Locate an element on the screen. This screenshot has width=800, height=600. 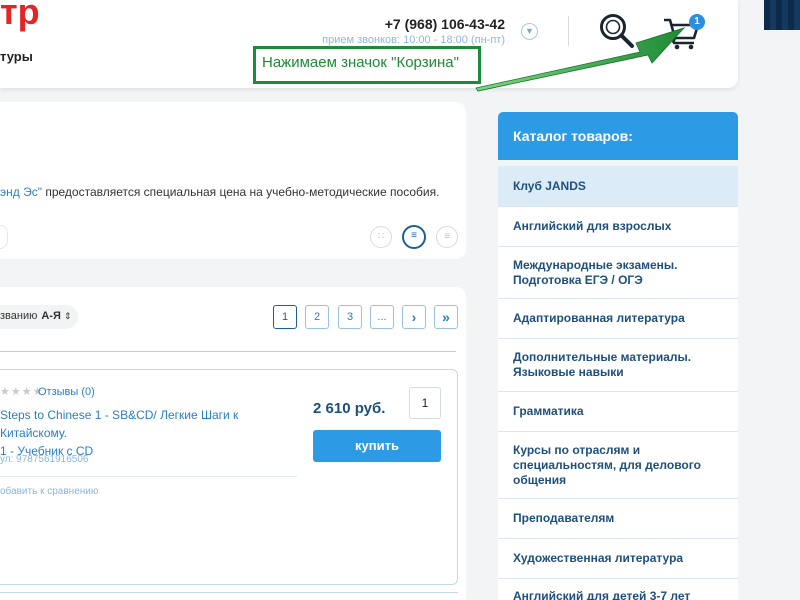
grid-view-icon: ∷ is located at coordinates (381, 237).